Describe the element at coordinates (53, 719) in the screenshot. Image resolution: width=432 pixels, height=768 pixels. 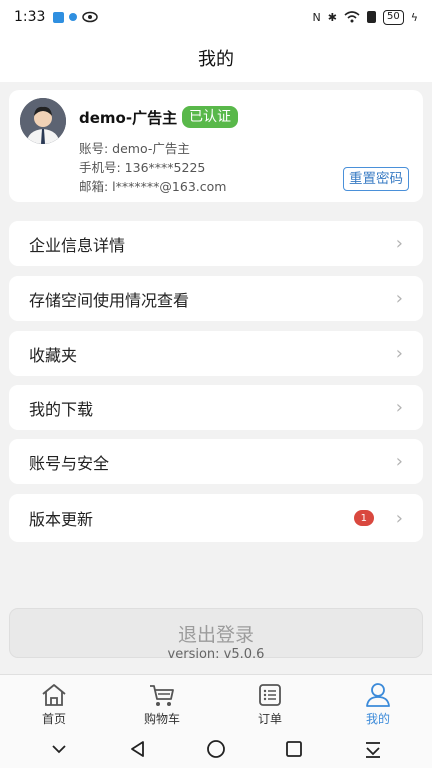
I see `tab-label: 首页` at that location.